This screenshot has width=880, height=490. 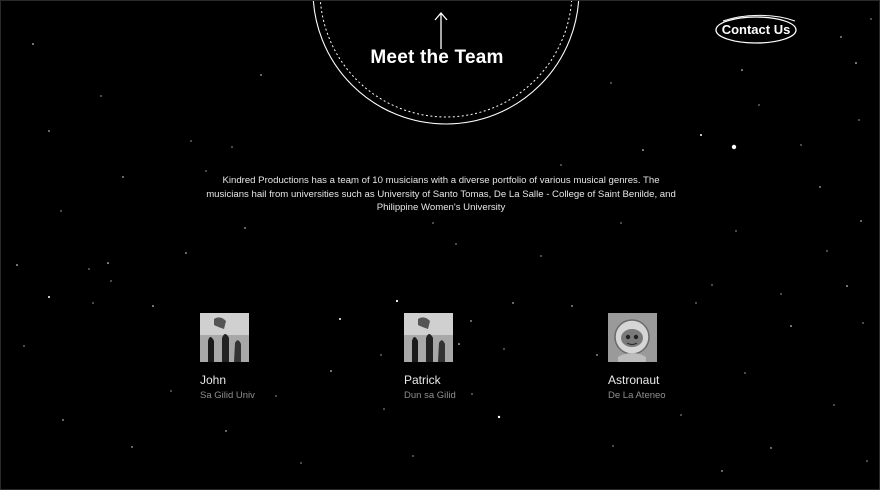 I want to click on astronaut-photo-icon, so click(x=632, y=337).